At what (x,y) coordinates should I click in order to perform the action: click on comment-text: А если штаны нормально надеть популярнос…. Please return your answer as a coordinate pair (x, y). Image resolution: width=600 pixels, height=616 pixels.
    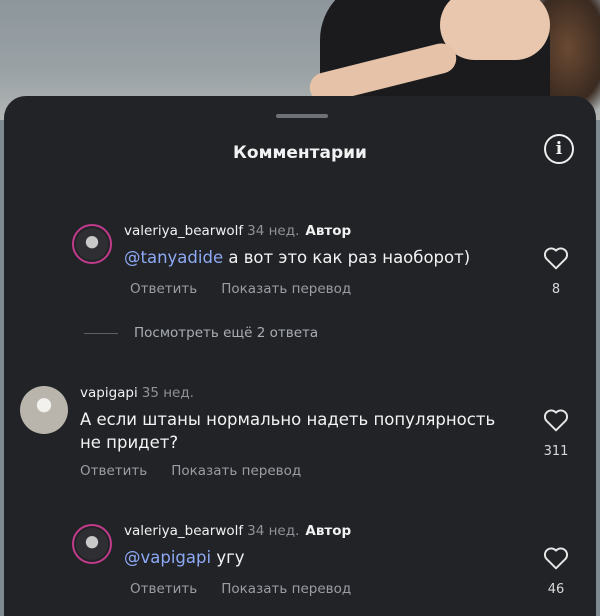
    Looking at the image, I should click on (288, 431).